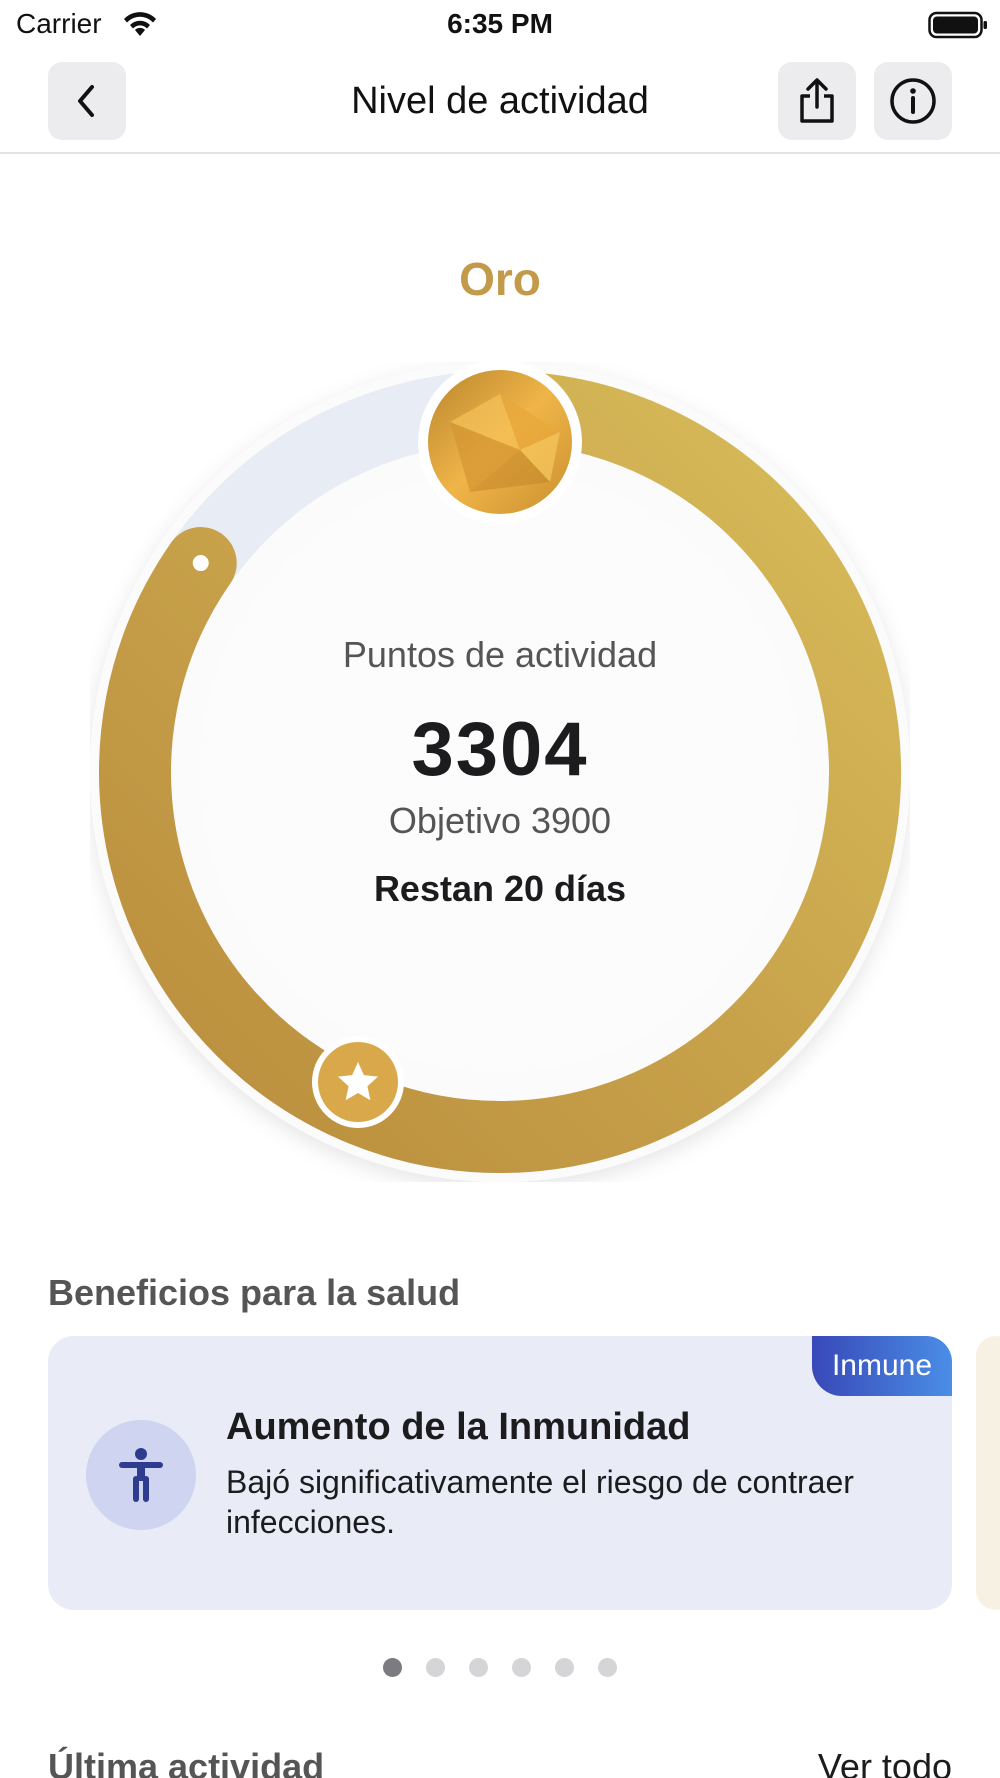 This screenshot has height=1778, width=1000. Describe the element at coordinates (500, 820) in the screenshot. I see `goal-label: Objetivo 3900` at that location.